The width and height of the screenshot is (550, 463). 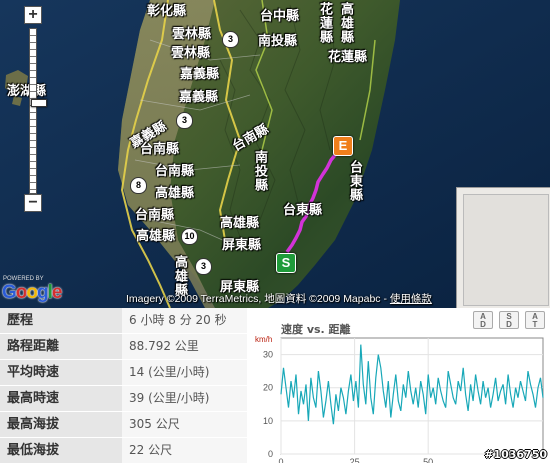 I want to click on zoom-slider-thumb, so click(x=39, y=103).